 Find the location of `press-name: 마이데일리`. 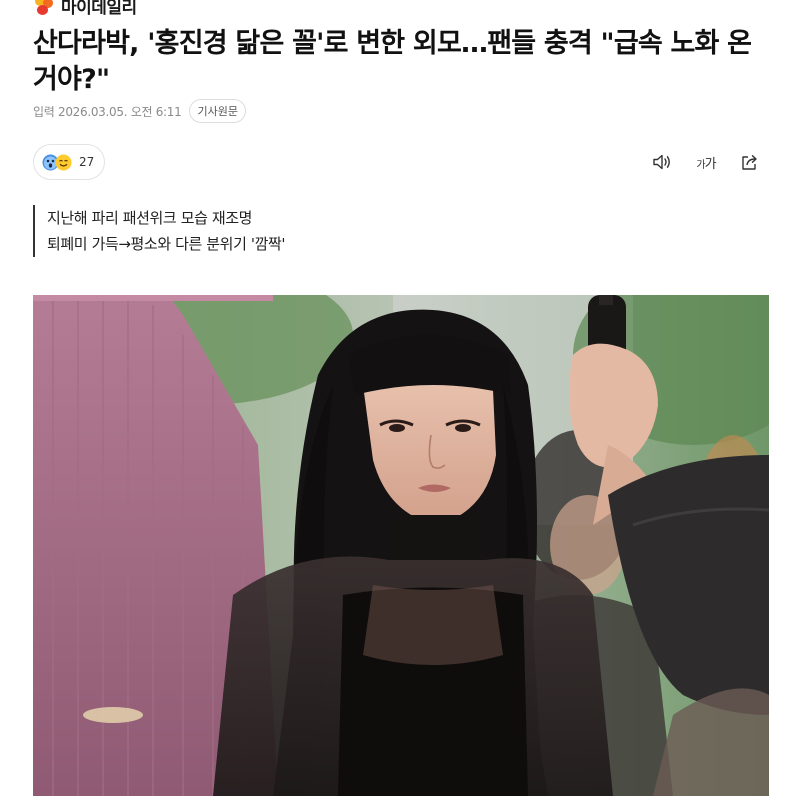

press-name: 마이데일리 is located at coordinates (99, 9).